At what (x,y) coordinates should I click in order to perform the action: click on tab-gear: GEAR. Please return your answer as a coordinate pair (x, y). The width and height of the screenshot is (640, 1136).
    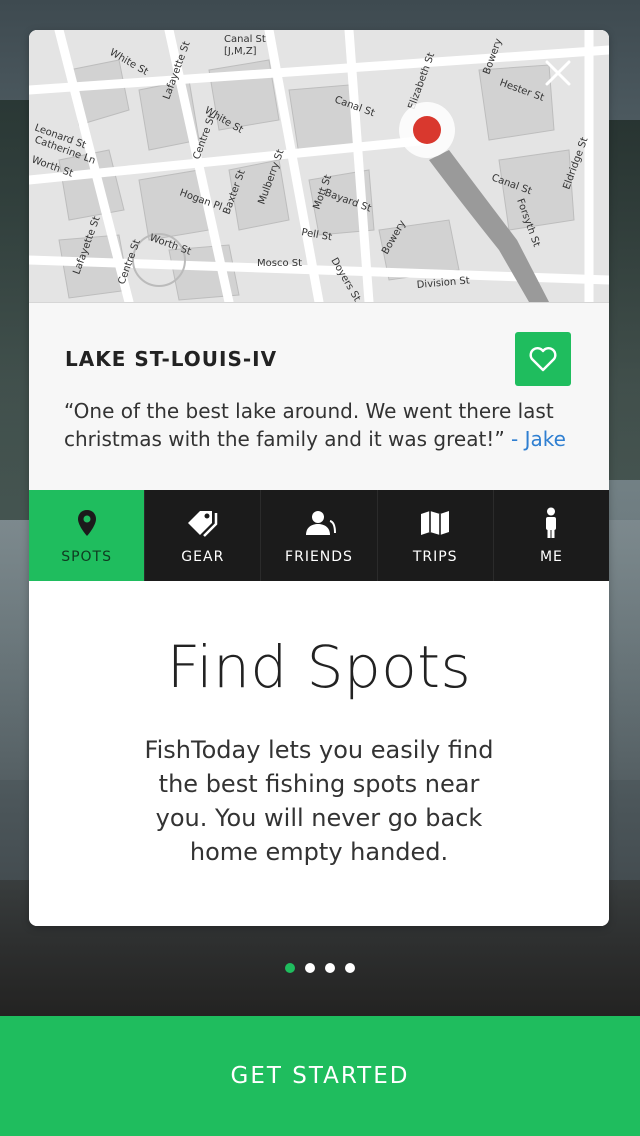
    Looking at the image, I should click on (203, 535).